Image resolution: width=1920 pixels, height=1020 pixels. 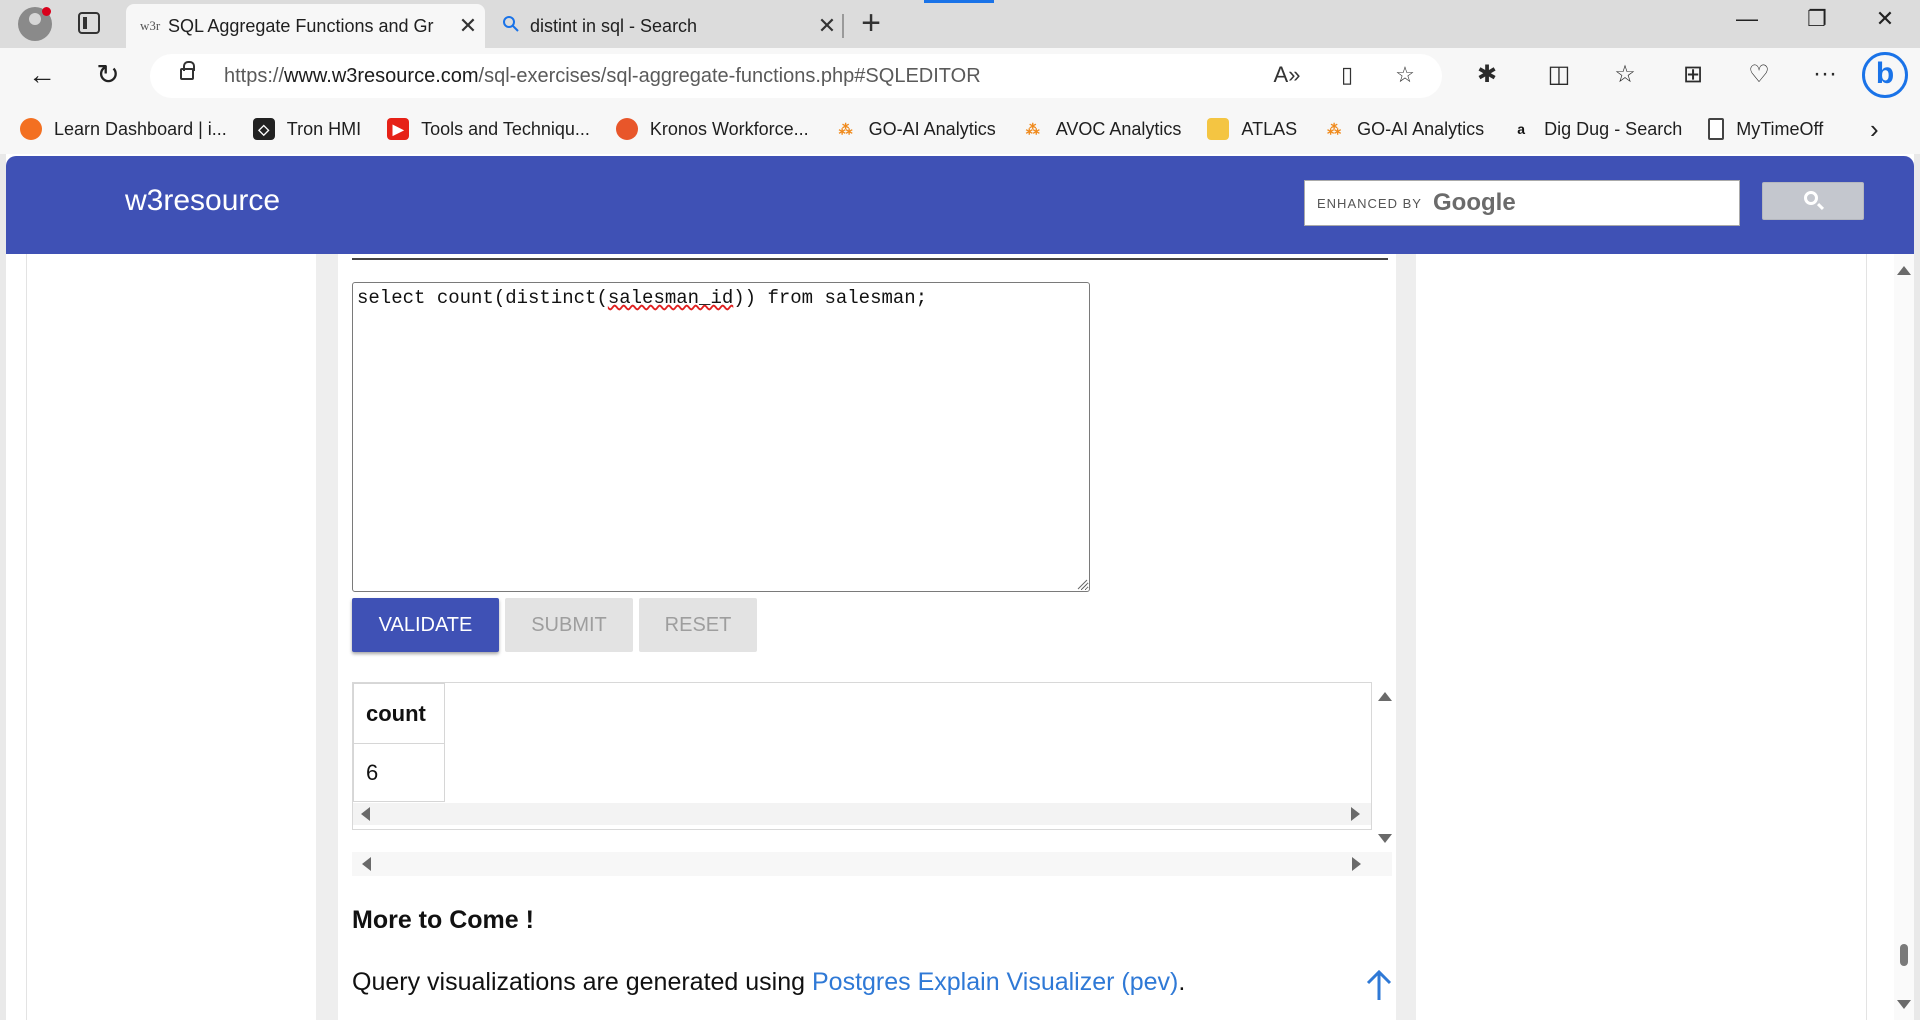 I want to click on tab-sql-aggregate: w3r SQL Aggregate Functions and Gr ✕, so click(x=305, y=26).